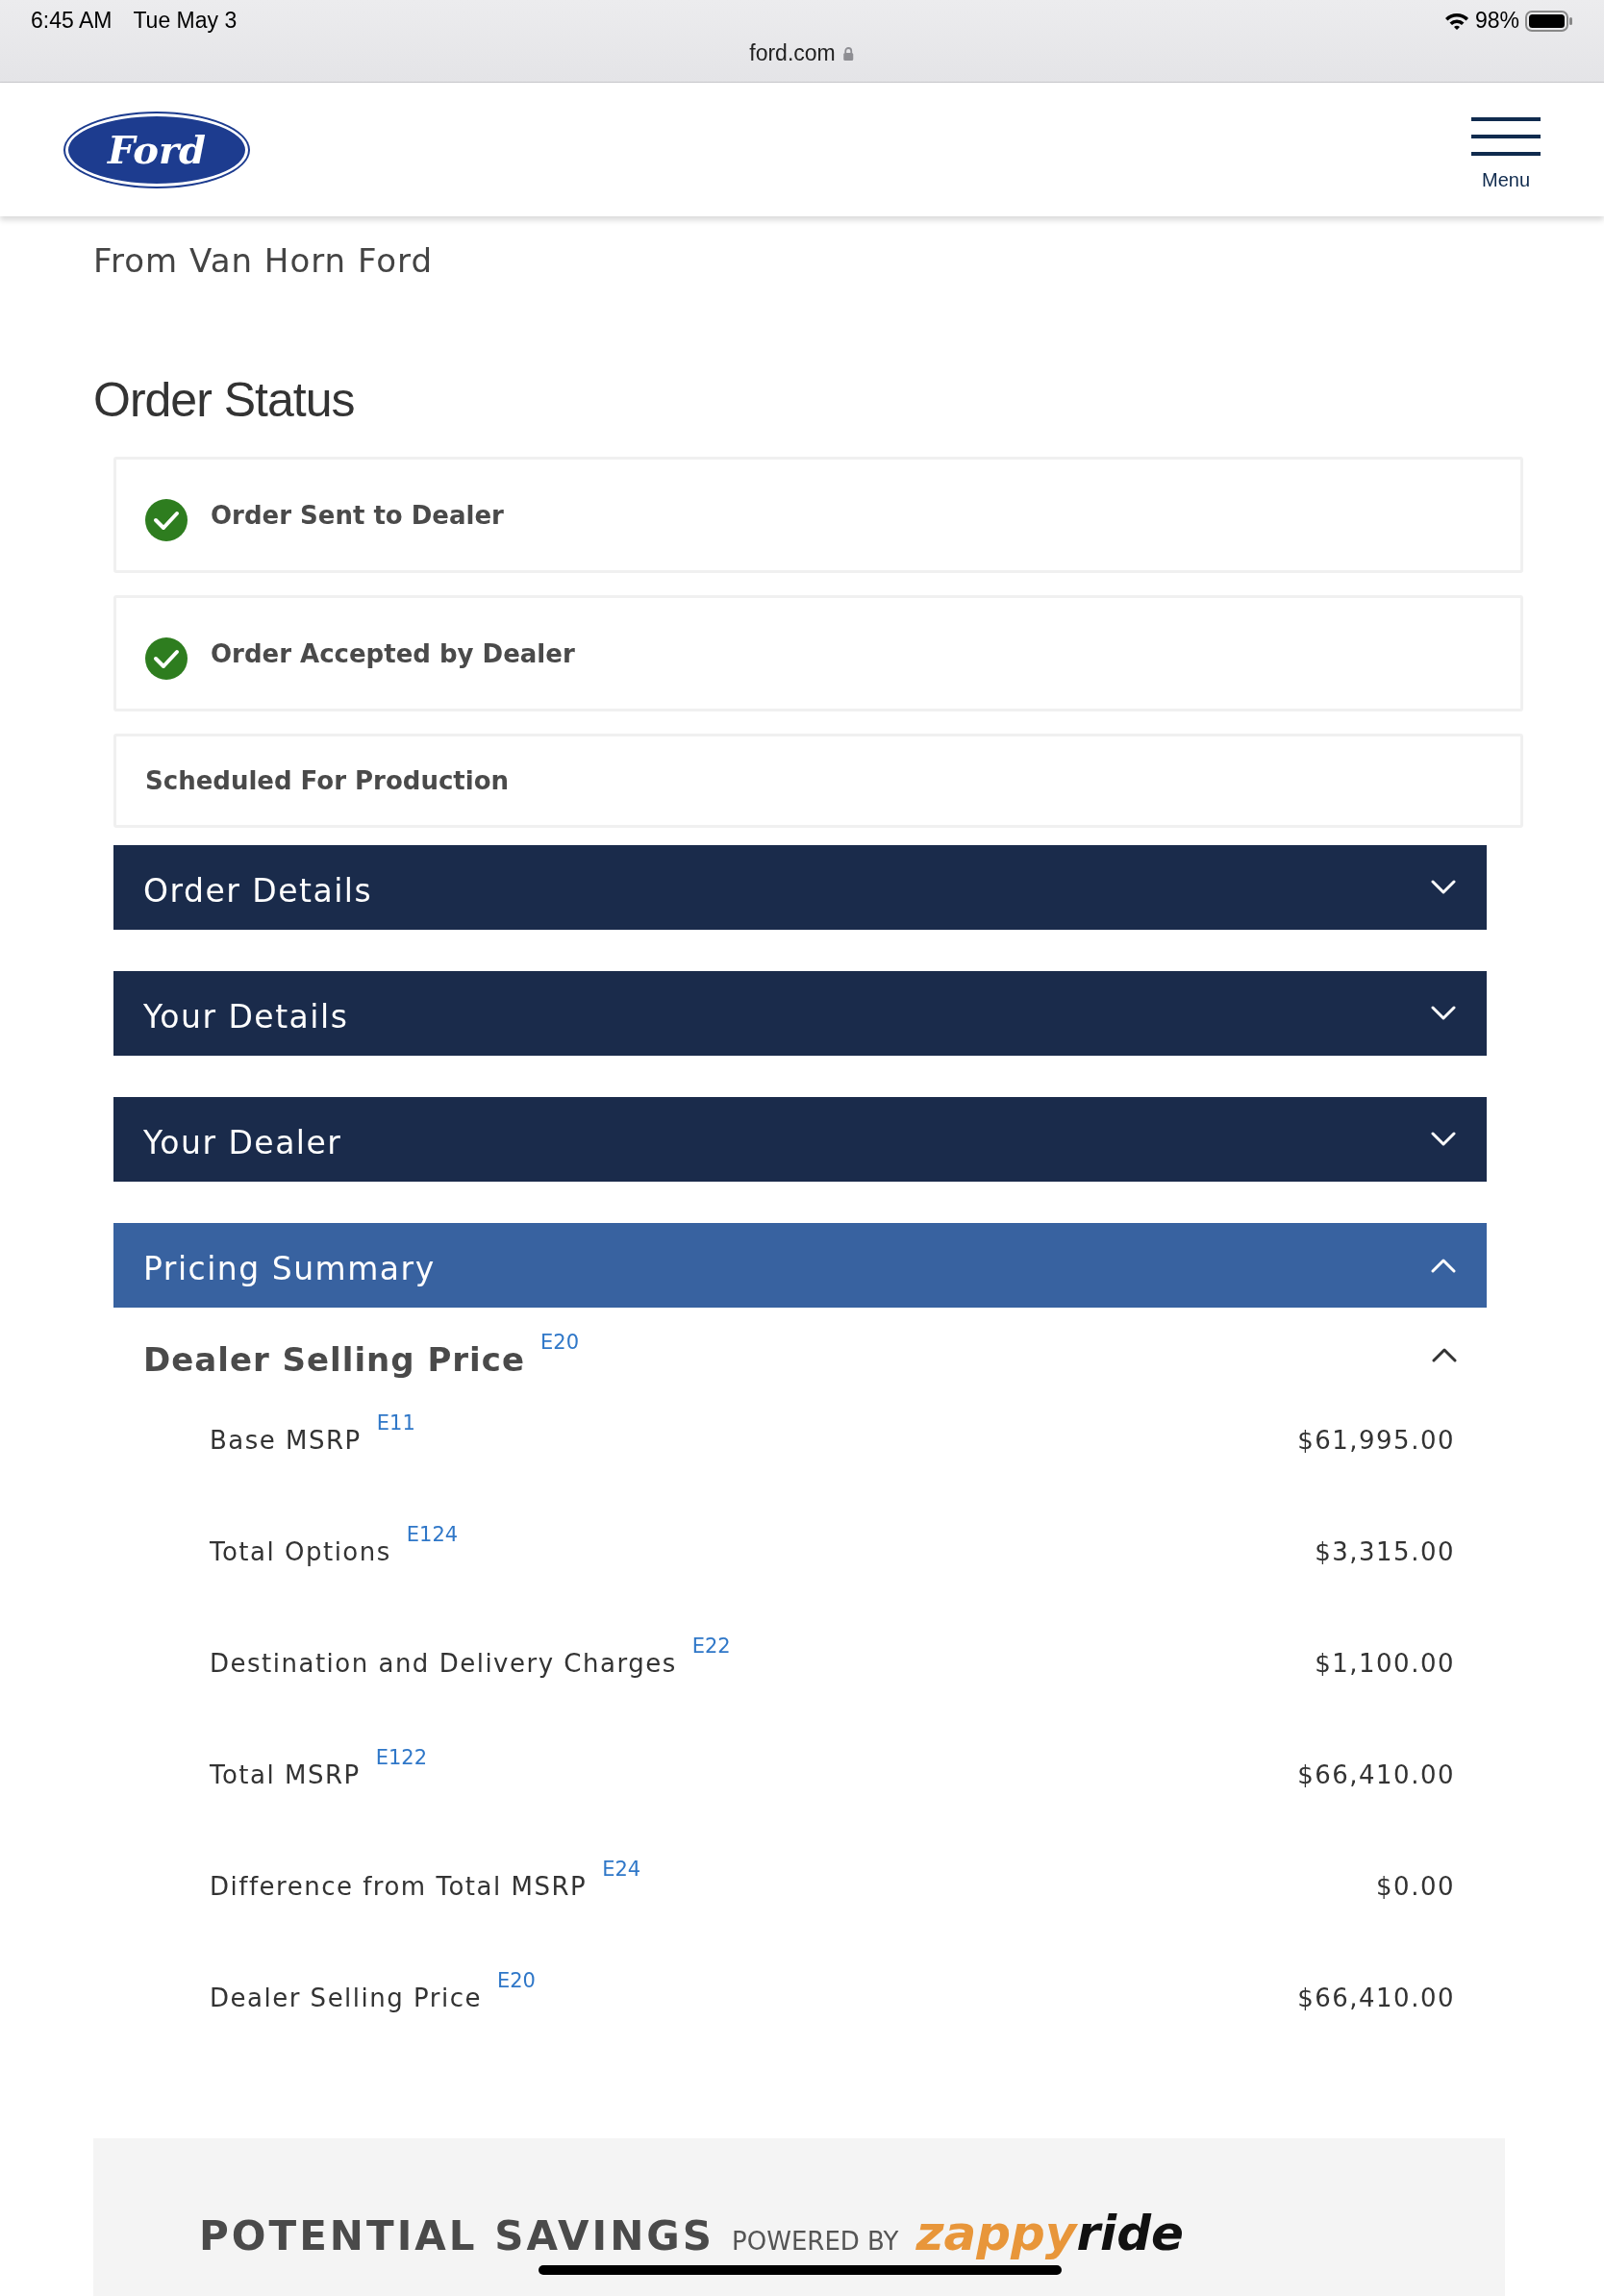  Describe the element at coordinates (393, 653) in the screenshot. I see `status-label: Order Accepted by Dealer` at that location.